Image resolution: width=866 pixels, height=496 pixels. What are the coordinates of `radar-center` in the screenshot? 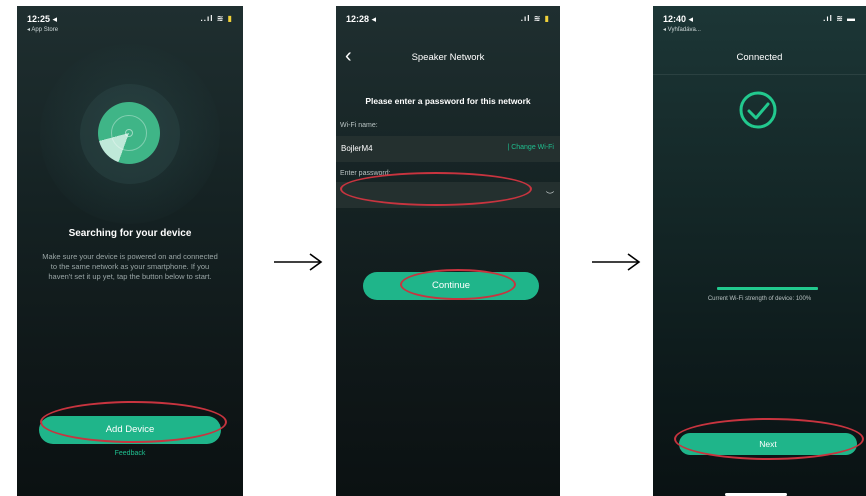 It's located at (129, 133).